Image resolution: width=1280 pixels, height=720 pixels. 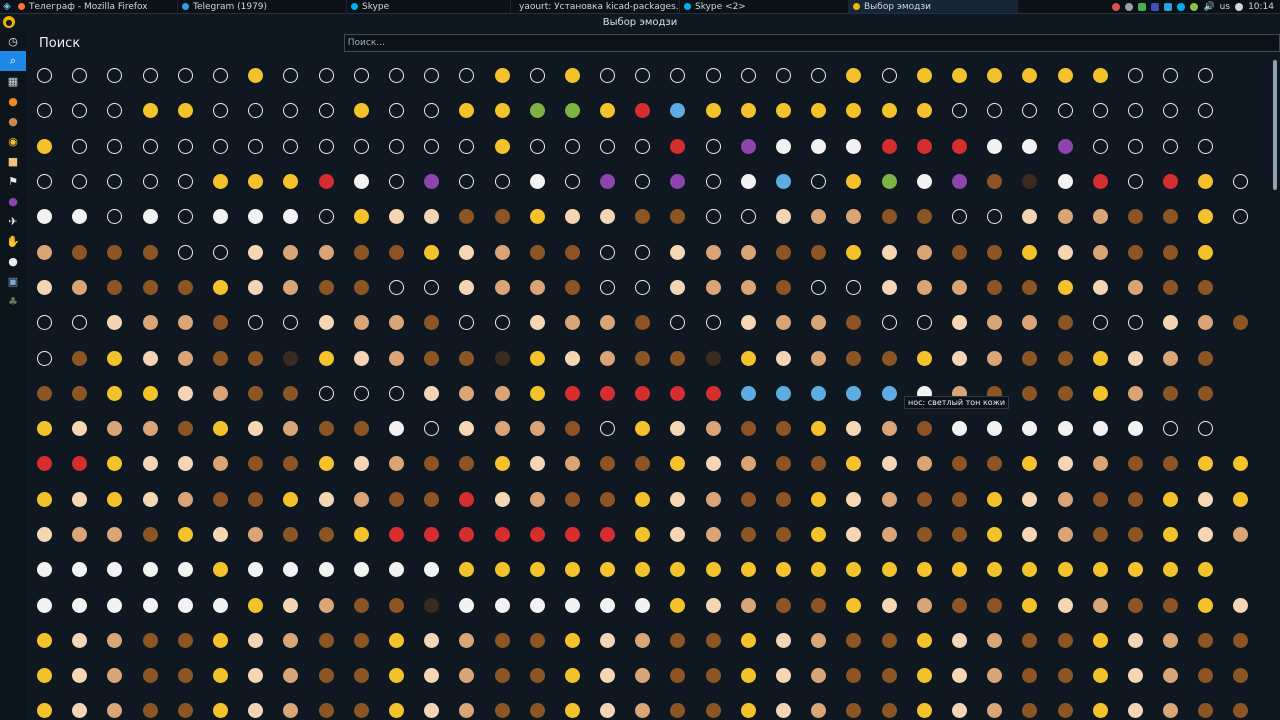 What do you see at coordinates (1168, 6) in the screenshot?
I see `telegram-tray-icon` at bounding box center [1168, 6].